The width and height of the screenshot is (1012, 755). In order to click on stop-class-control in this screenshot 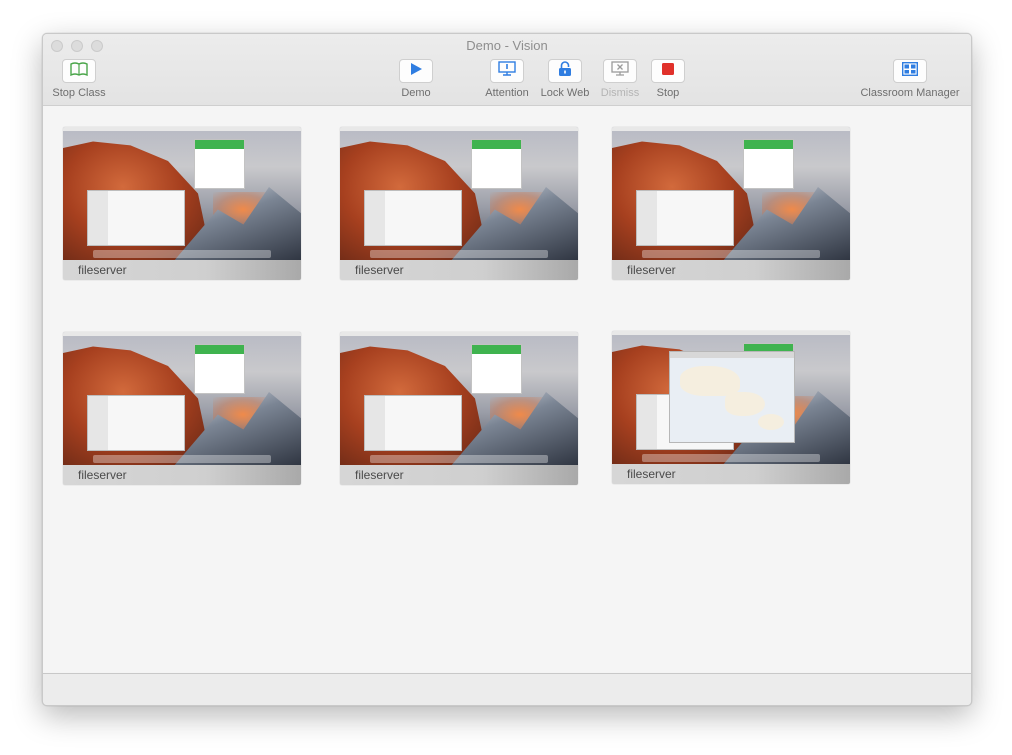, I will do `click(79, 71)`.